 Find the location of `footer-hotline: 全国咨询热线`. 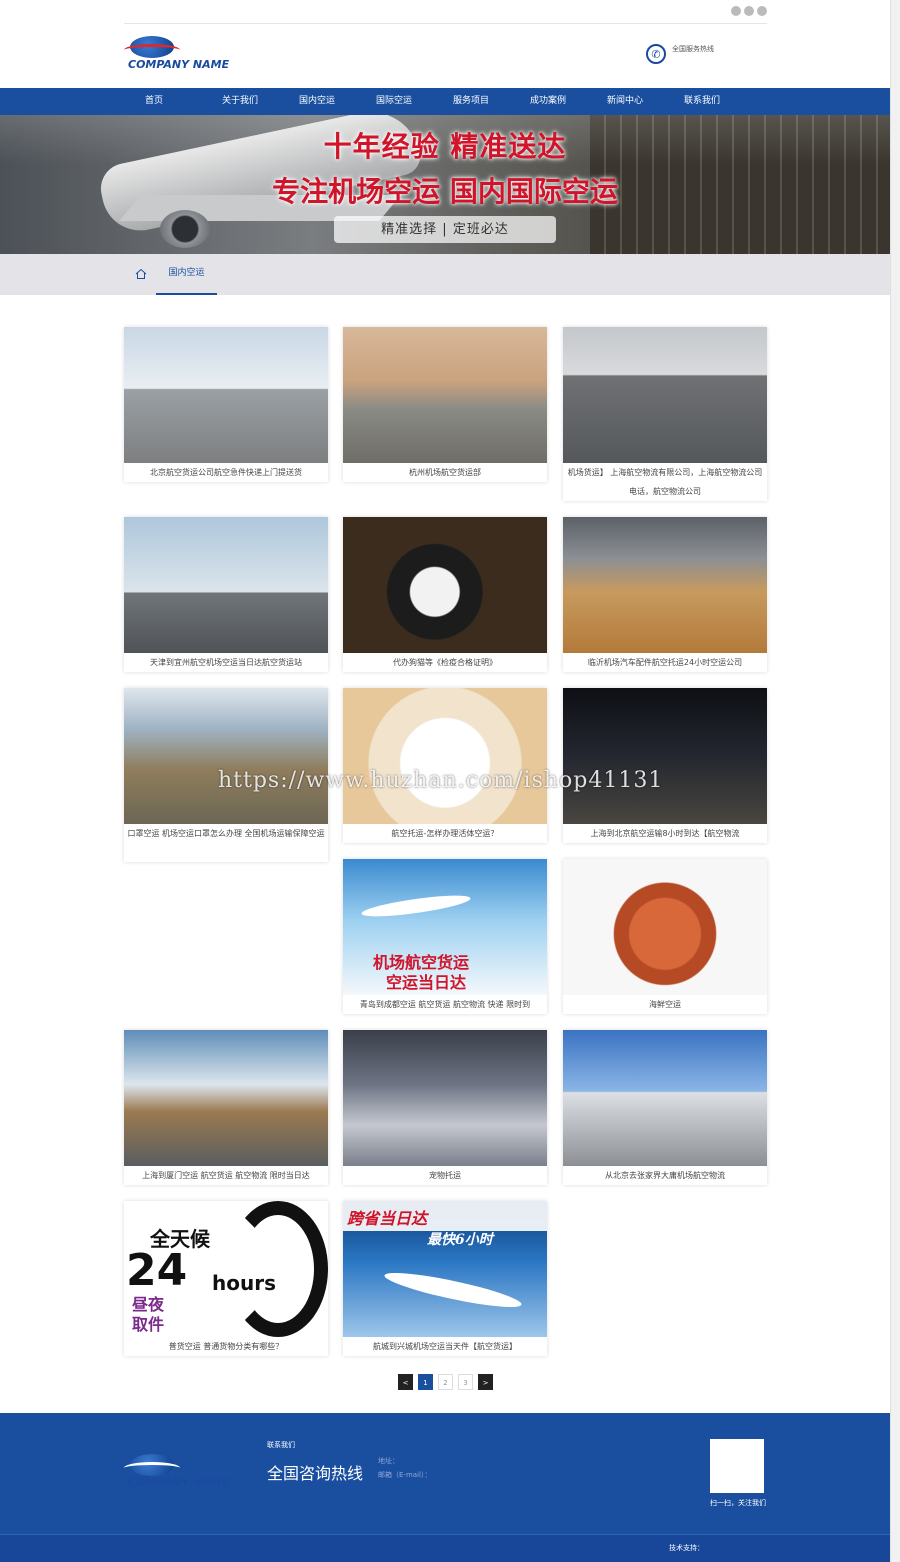

footer-hotline: 全国咨询热线 is located at coordinates (315, 1473).